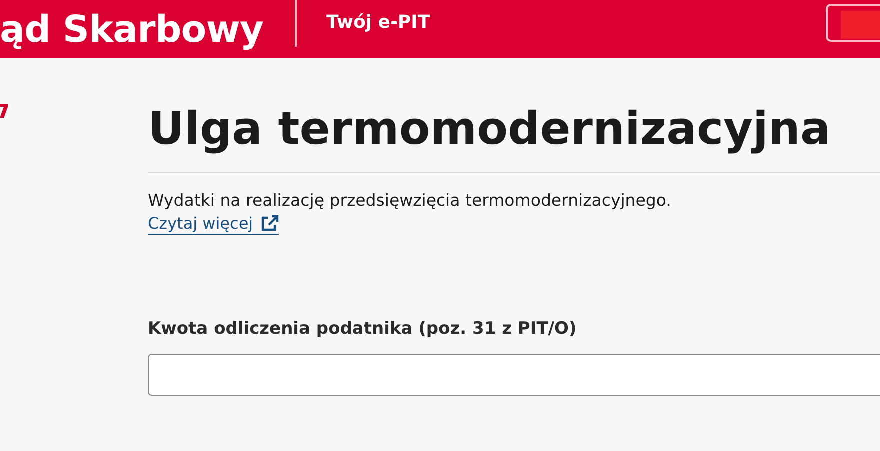 The height and width of the screenshot is (451, 880). What do you see at coordinates (4, 111) in the screenshot?
I see `step-mark-icon` at bounding box center [4, 111].